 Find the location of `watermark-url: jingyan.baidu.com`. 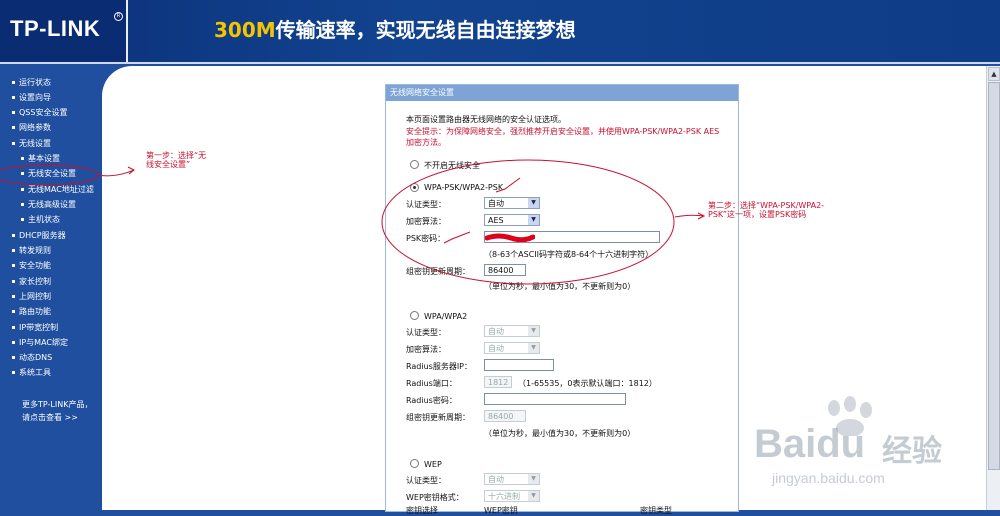

watermark-url: jingyan.baidu.com is located at coordinates (828, 478).